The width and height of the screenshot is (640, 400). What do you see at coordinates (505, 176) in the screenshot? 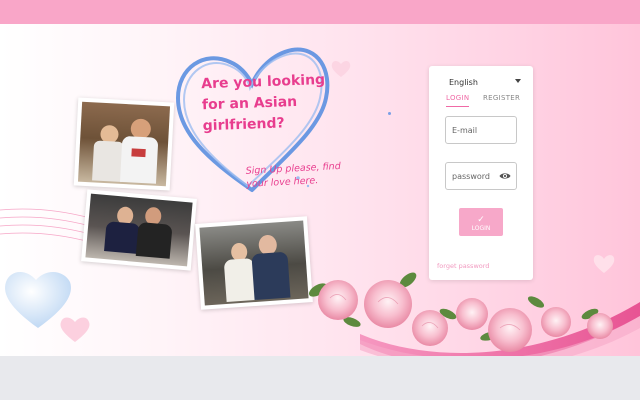
I see `eye-icon` at bounding box center [505, 176].